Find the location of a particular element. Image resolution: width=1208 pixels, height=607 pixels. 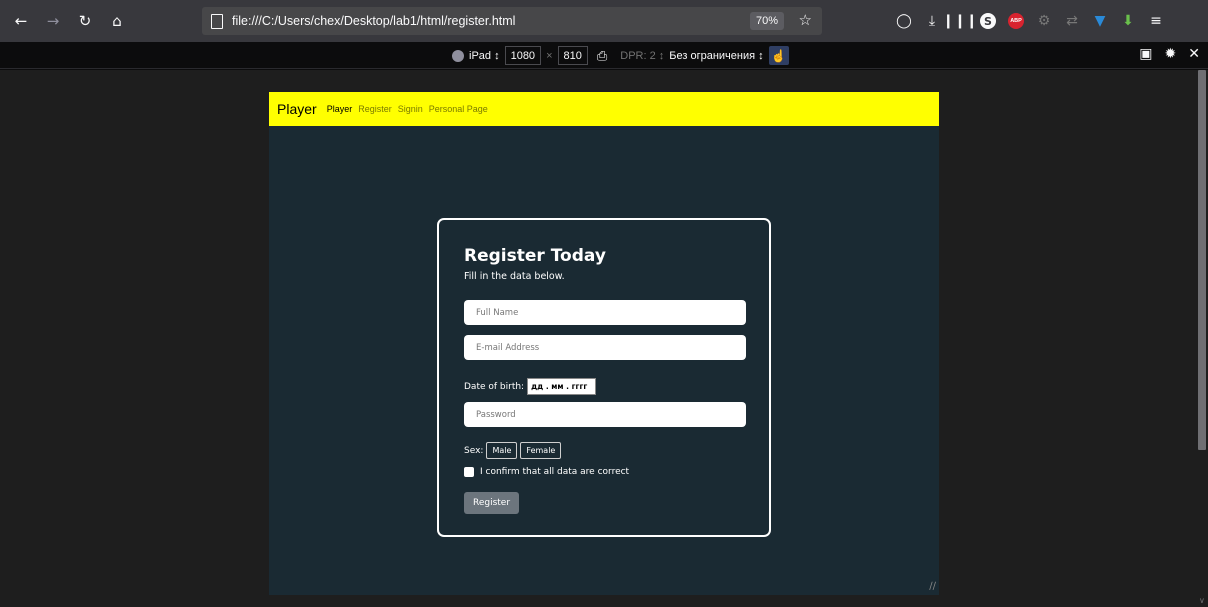

sex-row: Sex: Male Female is located at coordinates (513, 450).